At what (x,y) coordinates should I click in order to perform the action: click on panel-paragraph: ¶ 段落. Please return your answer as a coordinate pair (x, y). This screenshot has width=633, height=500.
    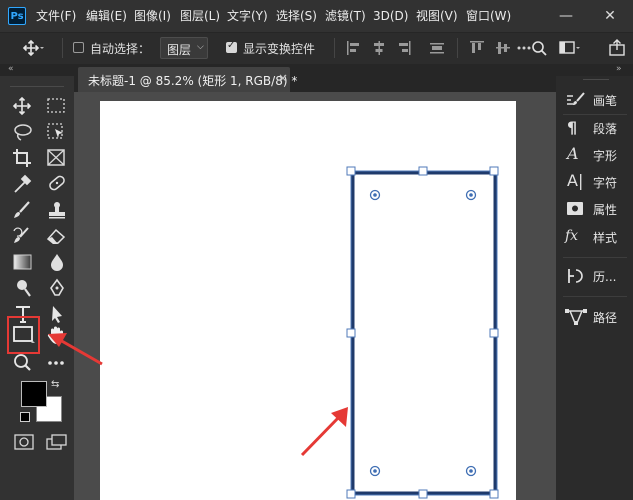
    Looking at the image, I should click on (595, 128).